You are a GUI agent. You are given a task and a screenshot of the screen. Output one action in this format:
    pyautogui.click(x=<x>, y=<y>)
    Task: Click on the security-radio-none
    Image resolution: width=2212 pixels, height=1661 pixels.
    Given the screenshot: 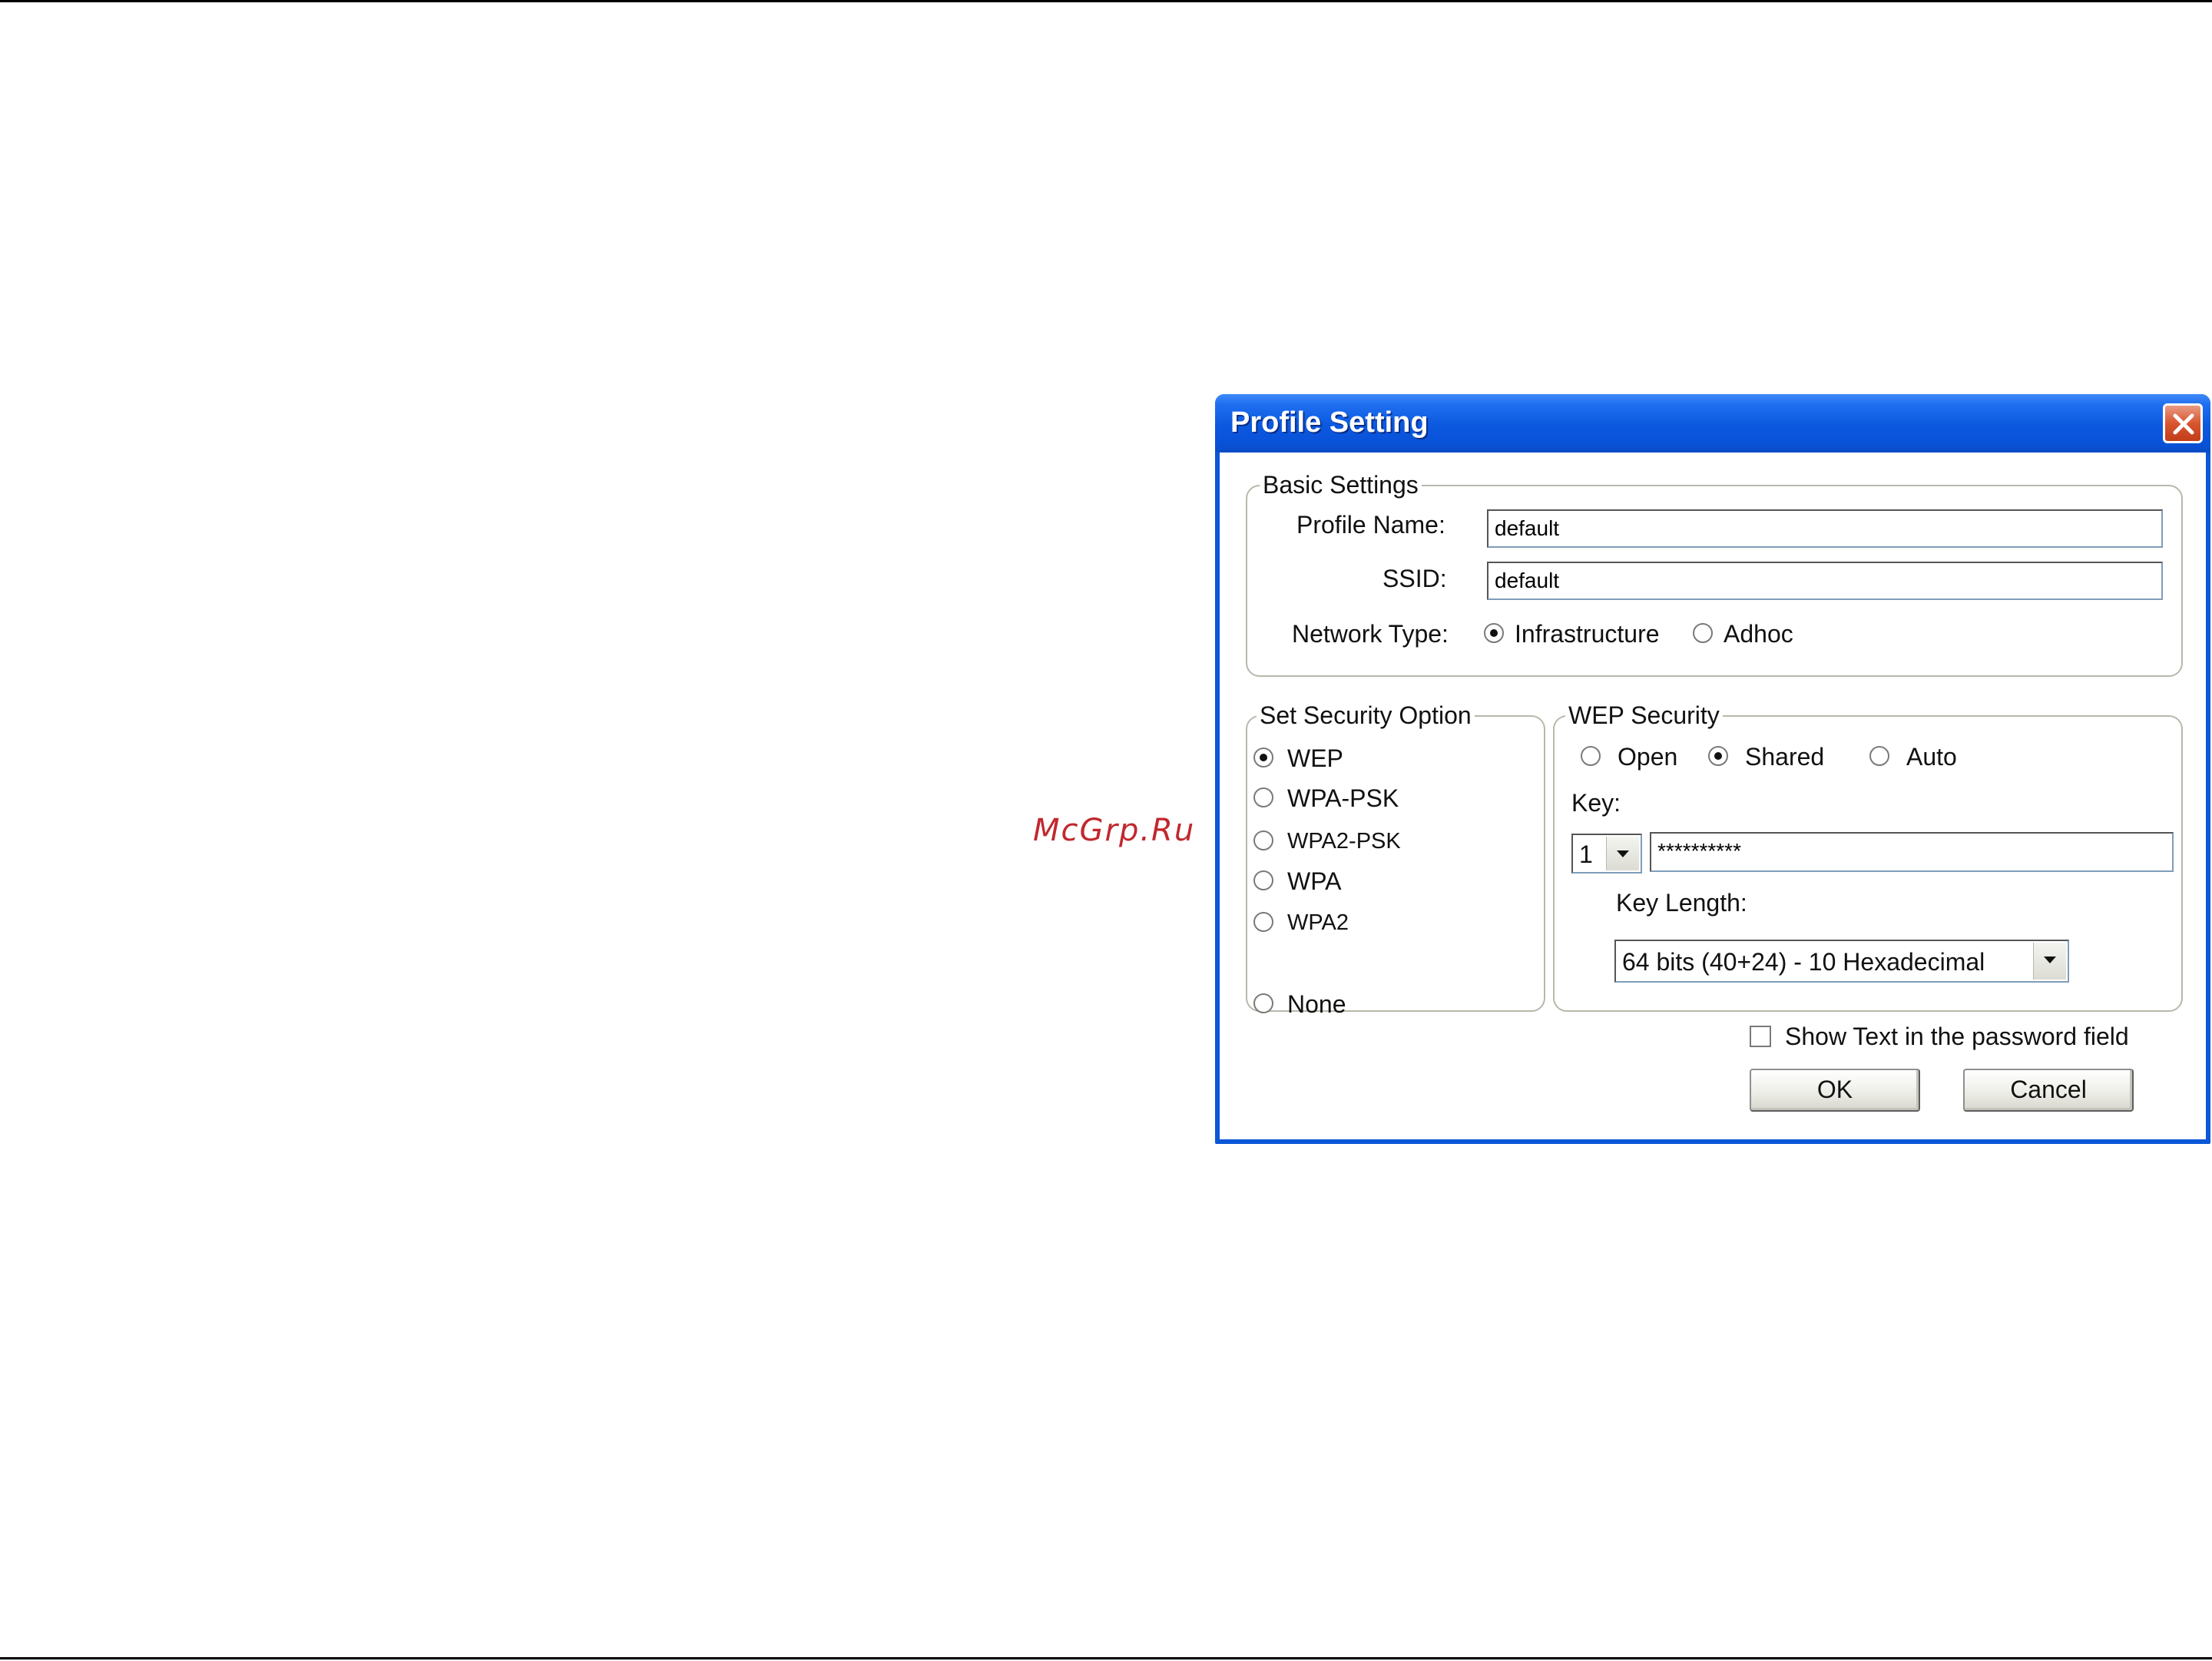 What is the action you would take?
    pyautogui.click(x=1263, y=1003)
    